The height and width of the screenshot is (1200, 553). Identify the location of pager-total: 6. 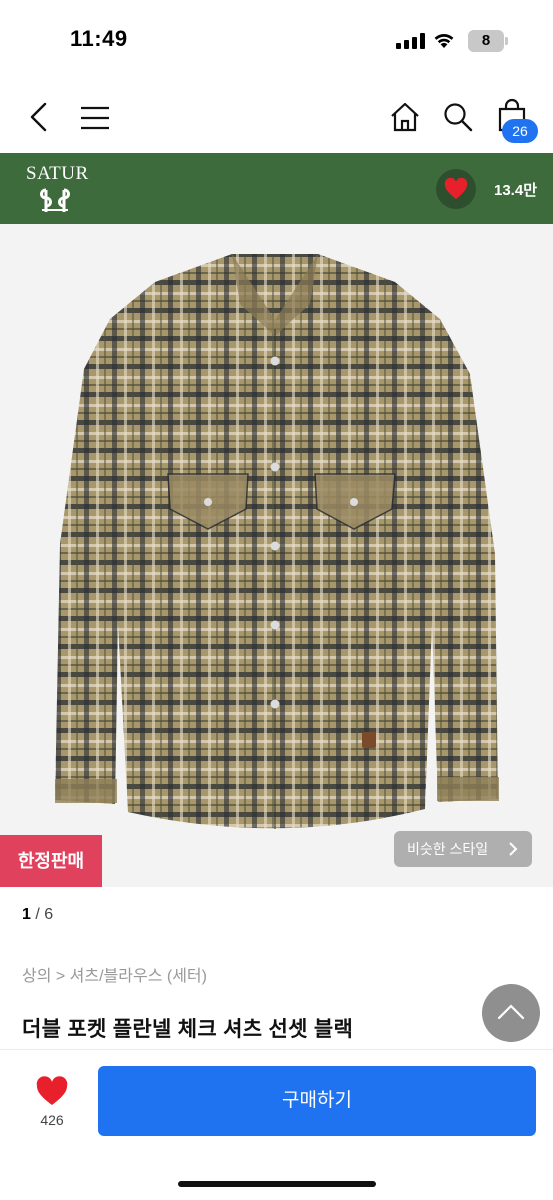
(49, 914).